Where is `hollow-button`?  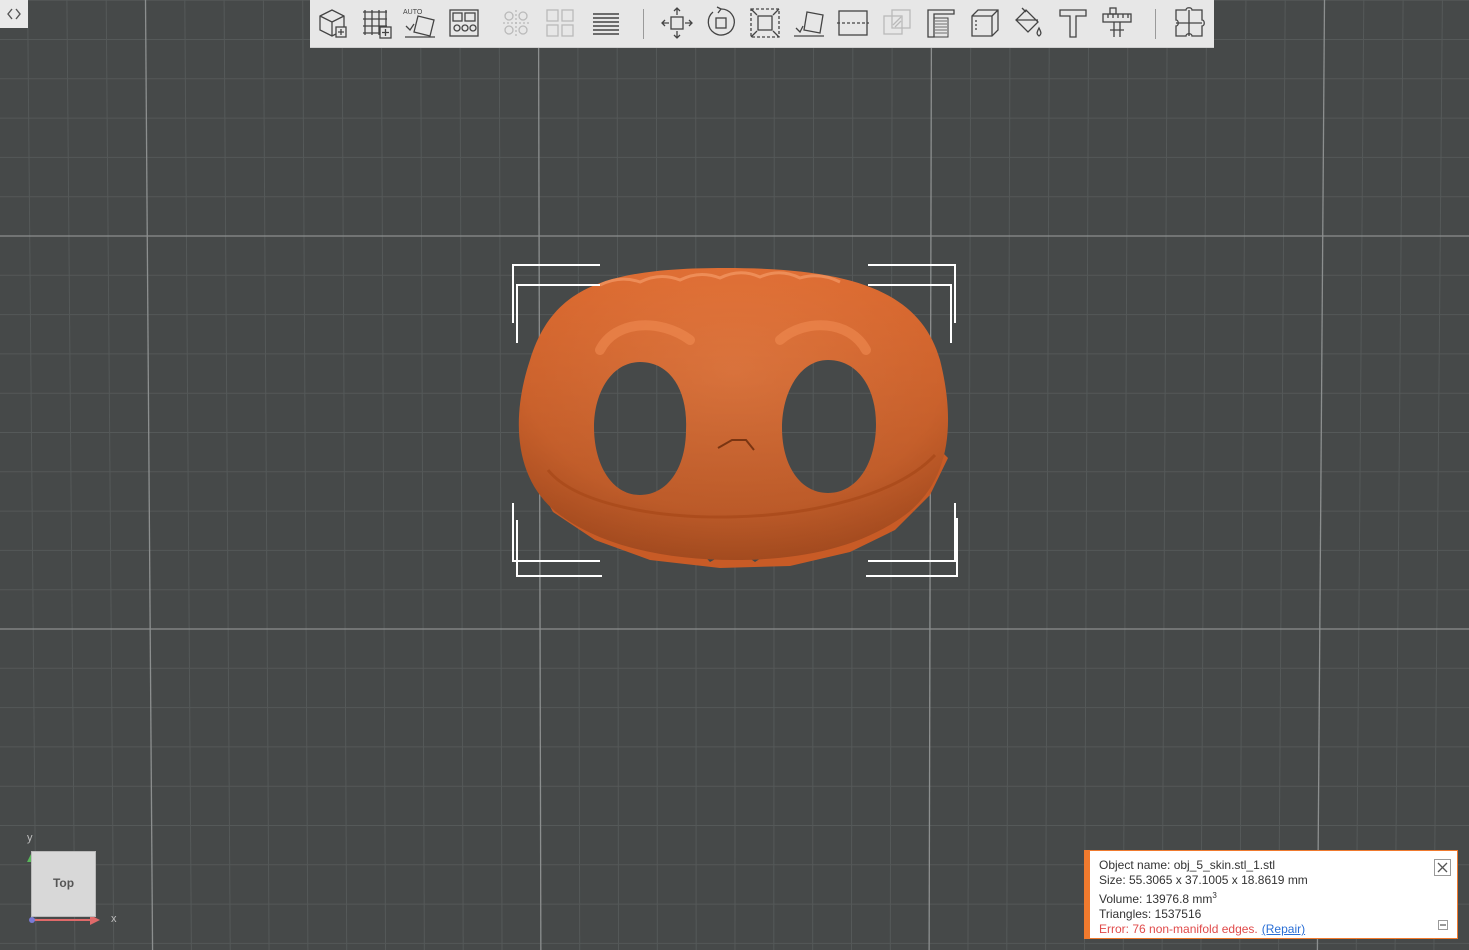 hollow-button is located at coordinates (941, 23).